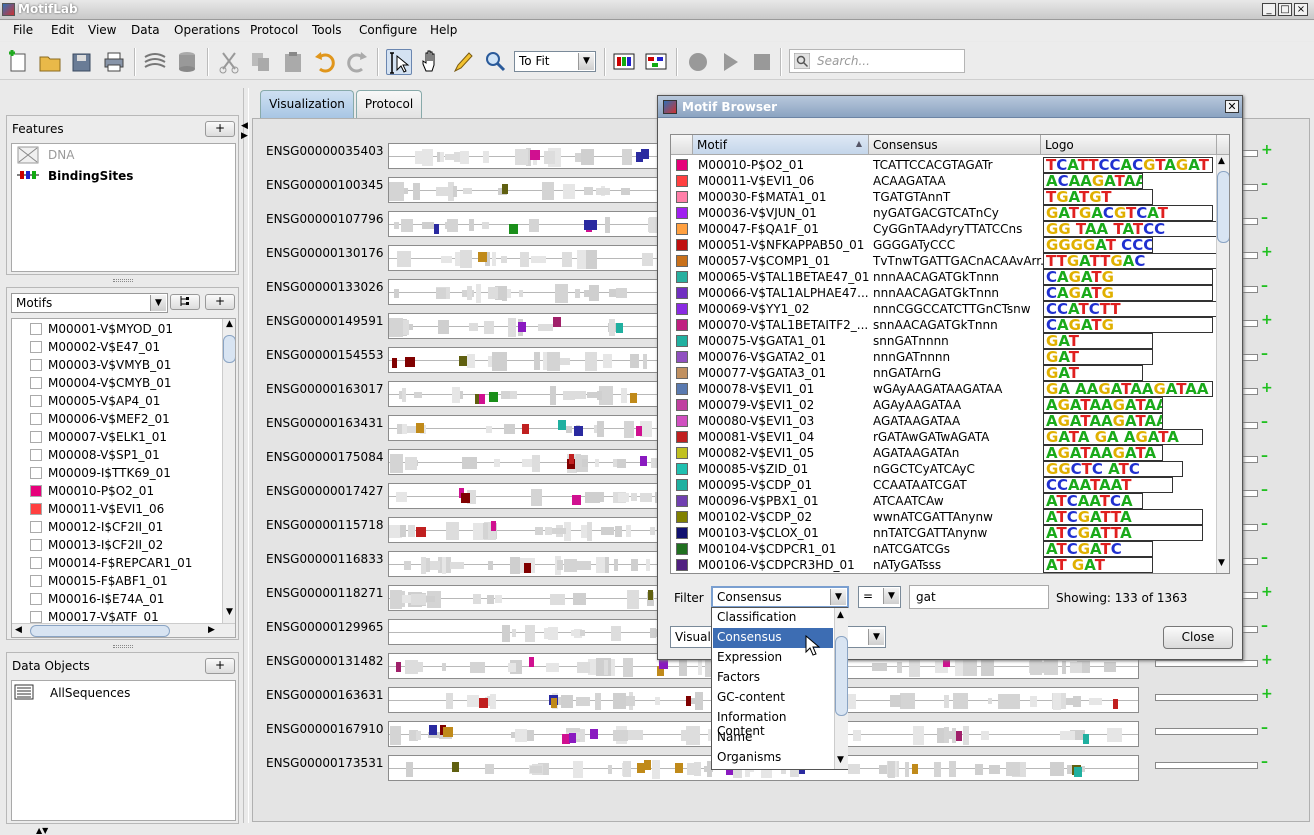  I want to click on table-row: M00104-V$CDPCR1_01 nATCGATCGs ATCGATC, so click(943, 549).